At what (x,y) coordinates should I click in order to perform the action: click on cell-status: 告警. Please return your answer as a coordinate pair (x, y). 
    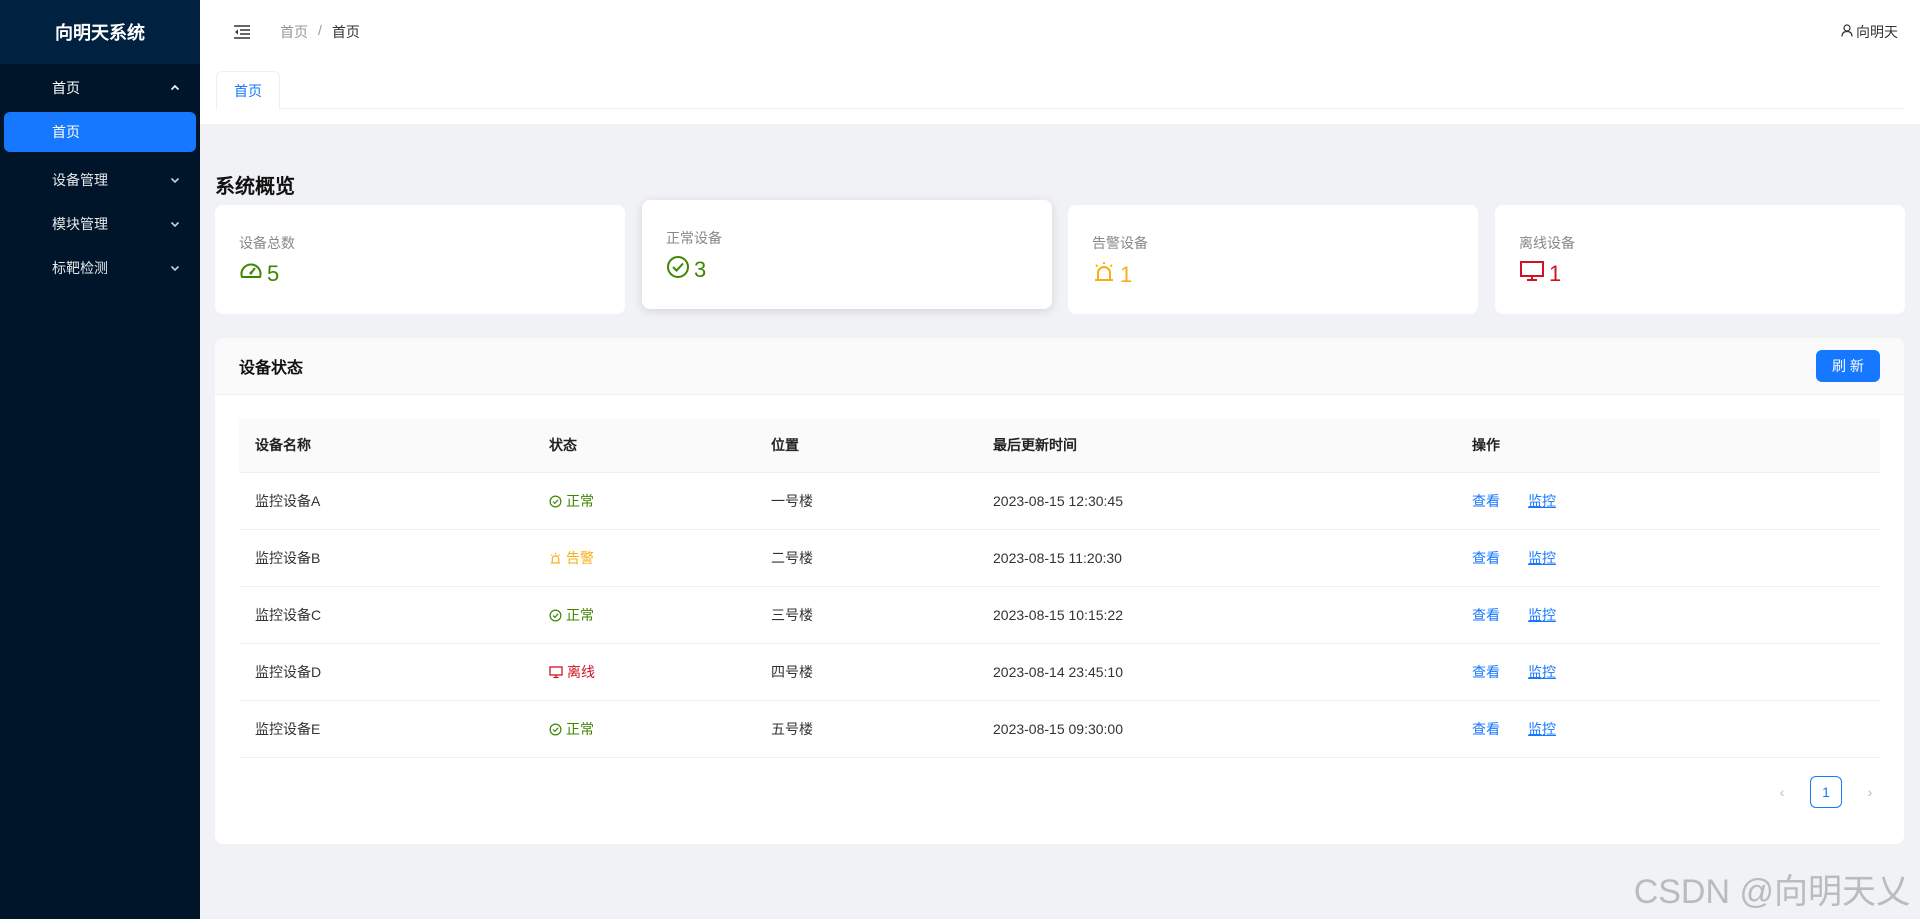
    Looking at the image, I should click on (644, 558).